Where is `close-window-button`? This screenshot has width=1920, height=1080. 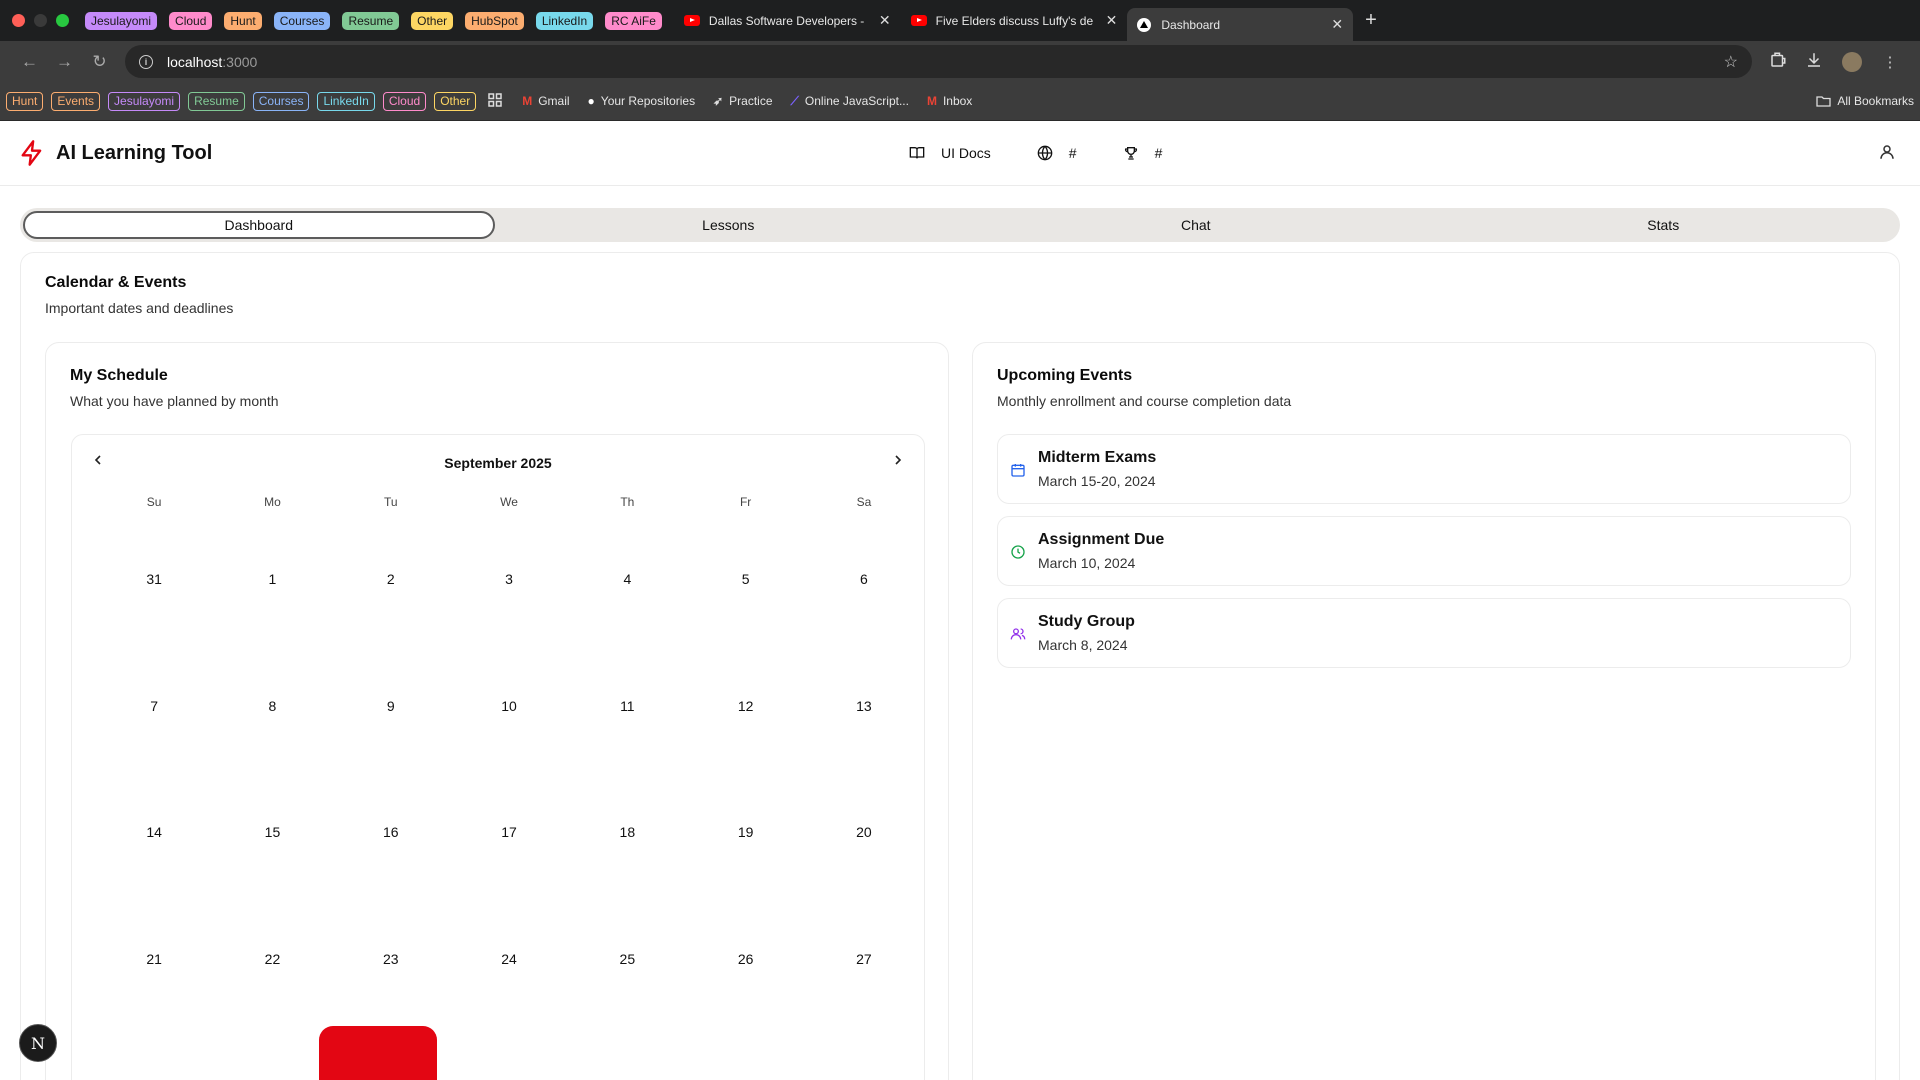 close-window-button is located at coordinates (18, 20).